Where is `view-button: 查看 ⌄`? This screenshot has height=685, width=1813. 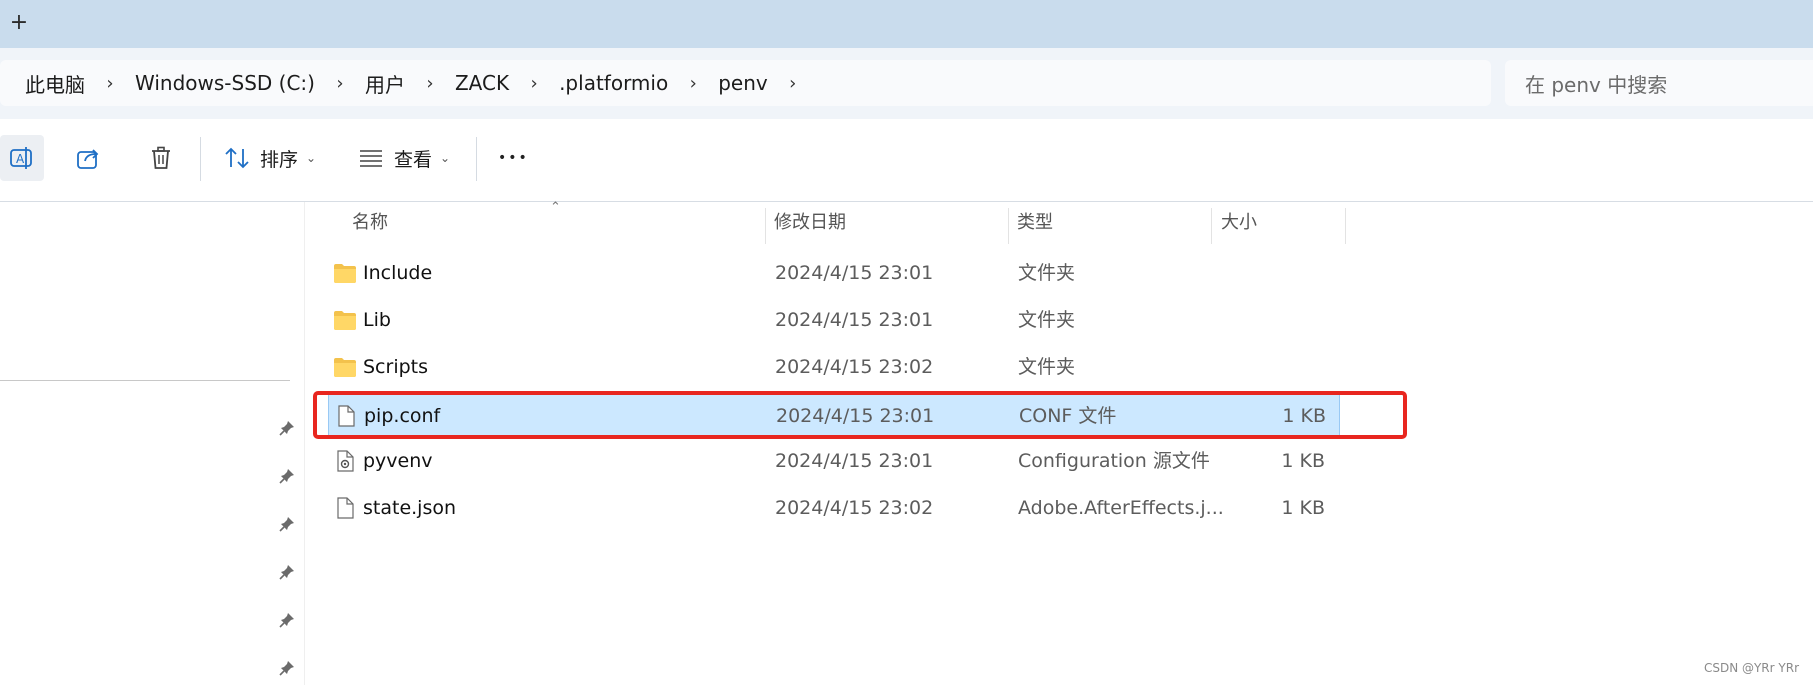
view-button: 查看 ⌄ is located at coordinates (404, 158).